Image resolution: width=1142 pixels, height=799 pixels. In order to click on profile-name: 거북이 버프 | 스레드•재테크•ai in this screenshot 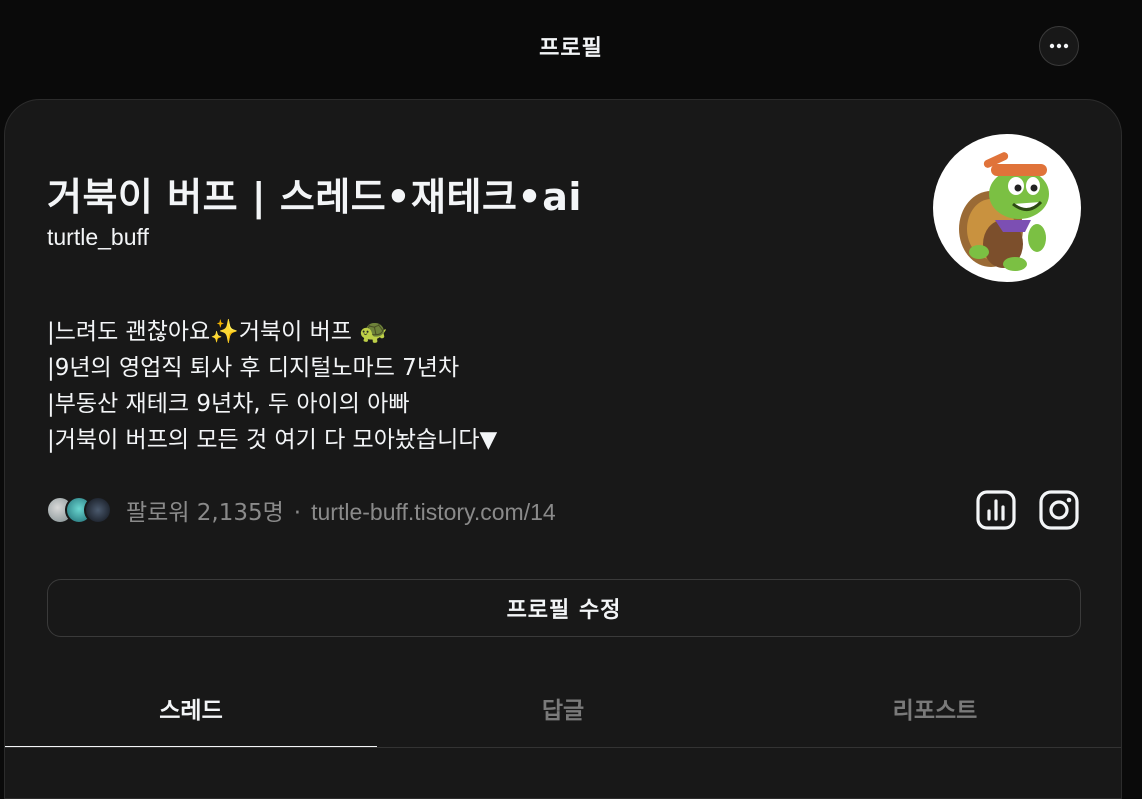, I will do `click(314, 197)`.